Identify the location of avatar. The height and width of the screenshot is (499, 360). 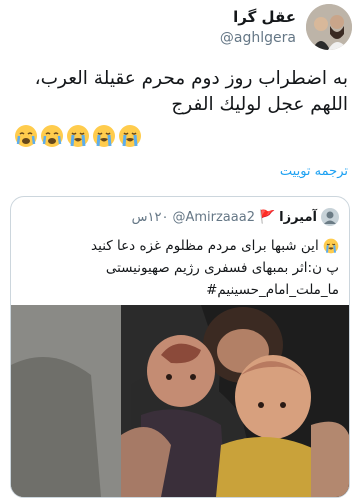
(329, 27).